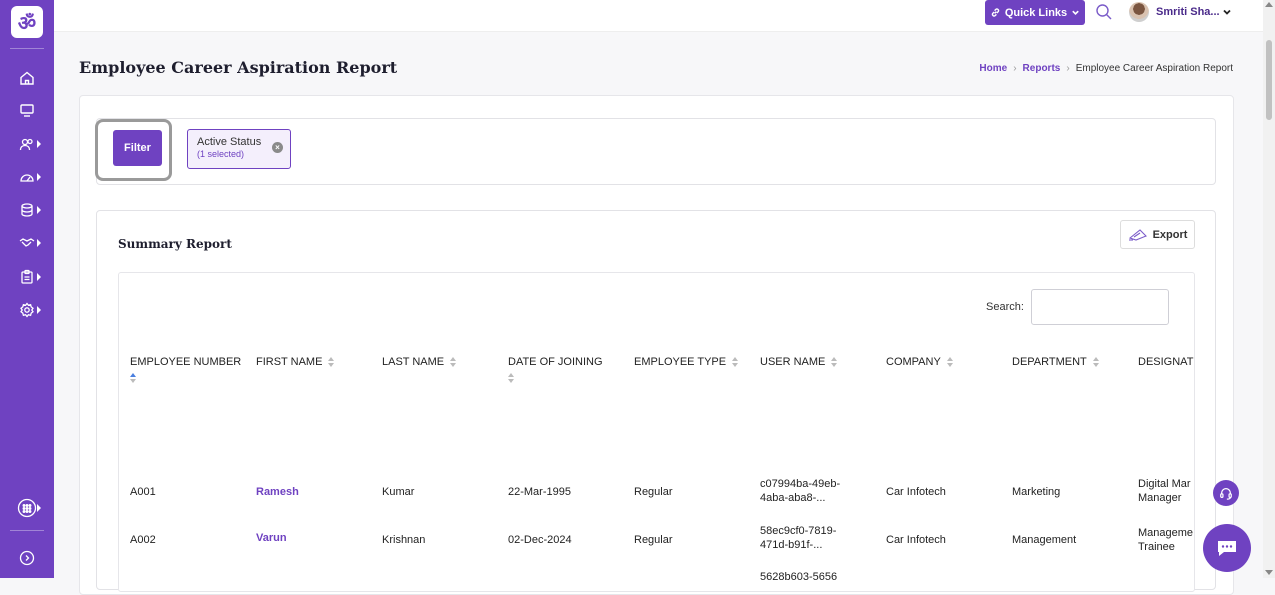 The image size is (1275, 595). I want to click on column-header-date-of-joining: DATE OF JOINING, so click(555, 369).